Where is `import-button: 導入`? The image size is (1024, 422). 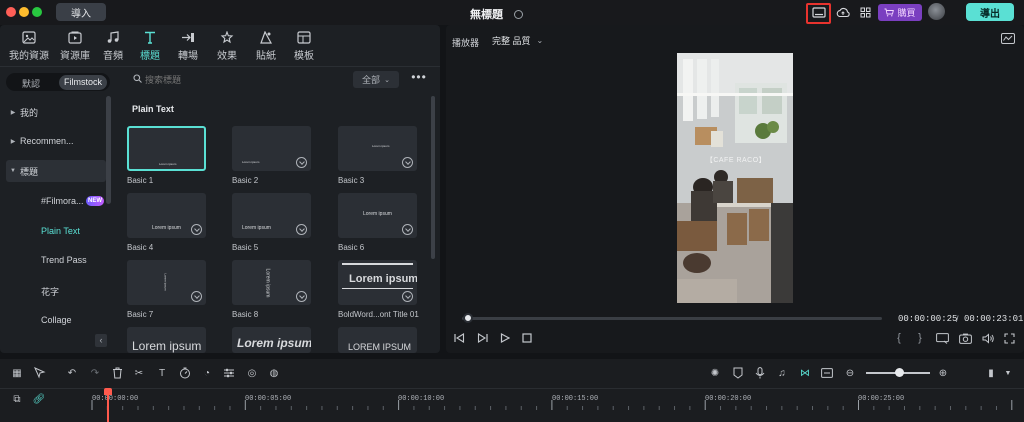 import-button: 導入 is located at coordinates (81, 12).